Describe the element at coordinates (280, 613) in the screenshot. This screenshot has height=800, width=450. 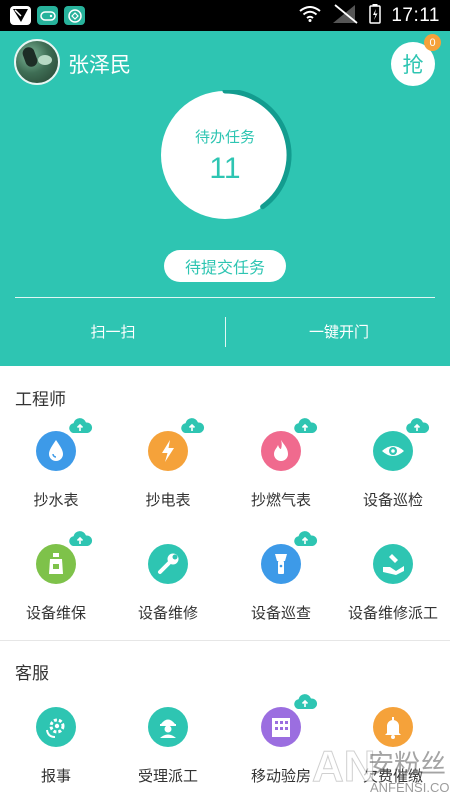
I see `tile-label: 设备巡查` at that location.